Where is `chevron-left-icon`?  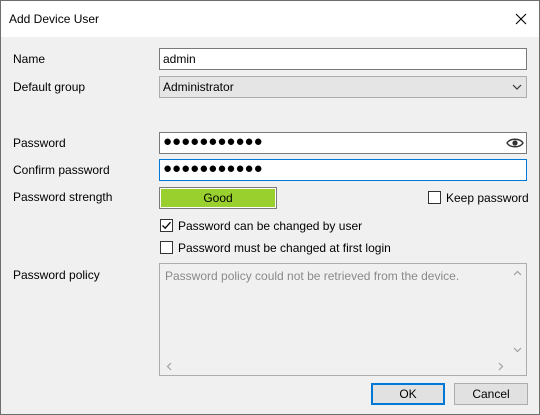 chevron-left-icon is located at coordinates (168, 366).